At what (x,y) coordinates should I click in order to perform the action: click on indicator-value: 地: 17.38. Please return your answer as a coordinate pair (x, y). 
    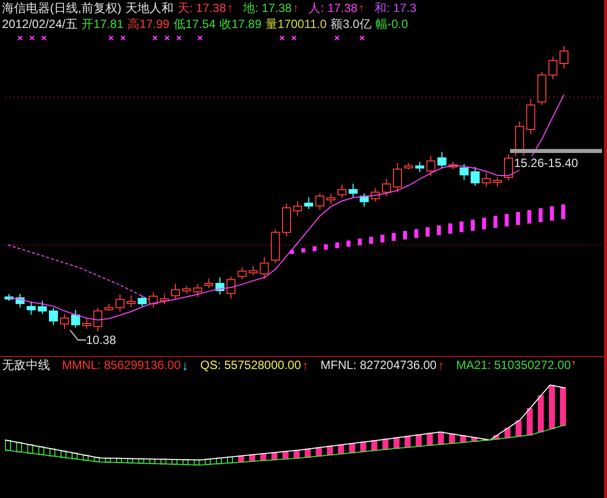
    Looking at the image, I should click on (267, 8).